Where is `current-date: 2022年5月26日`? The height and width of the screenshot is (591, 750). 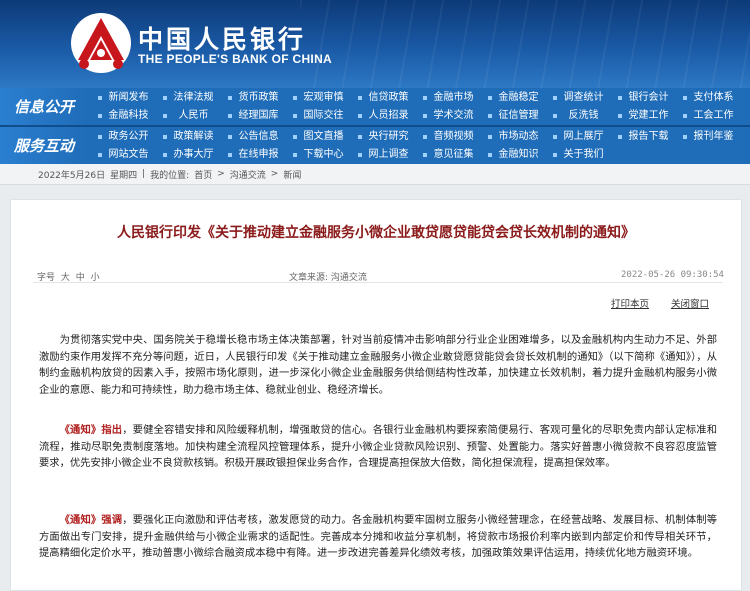 current-date: 2022年5月26日 is located at coordinates (72, 175).